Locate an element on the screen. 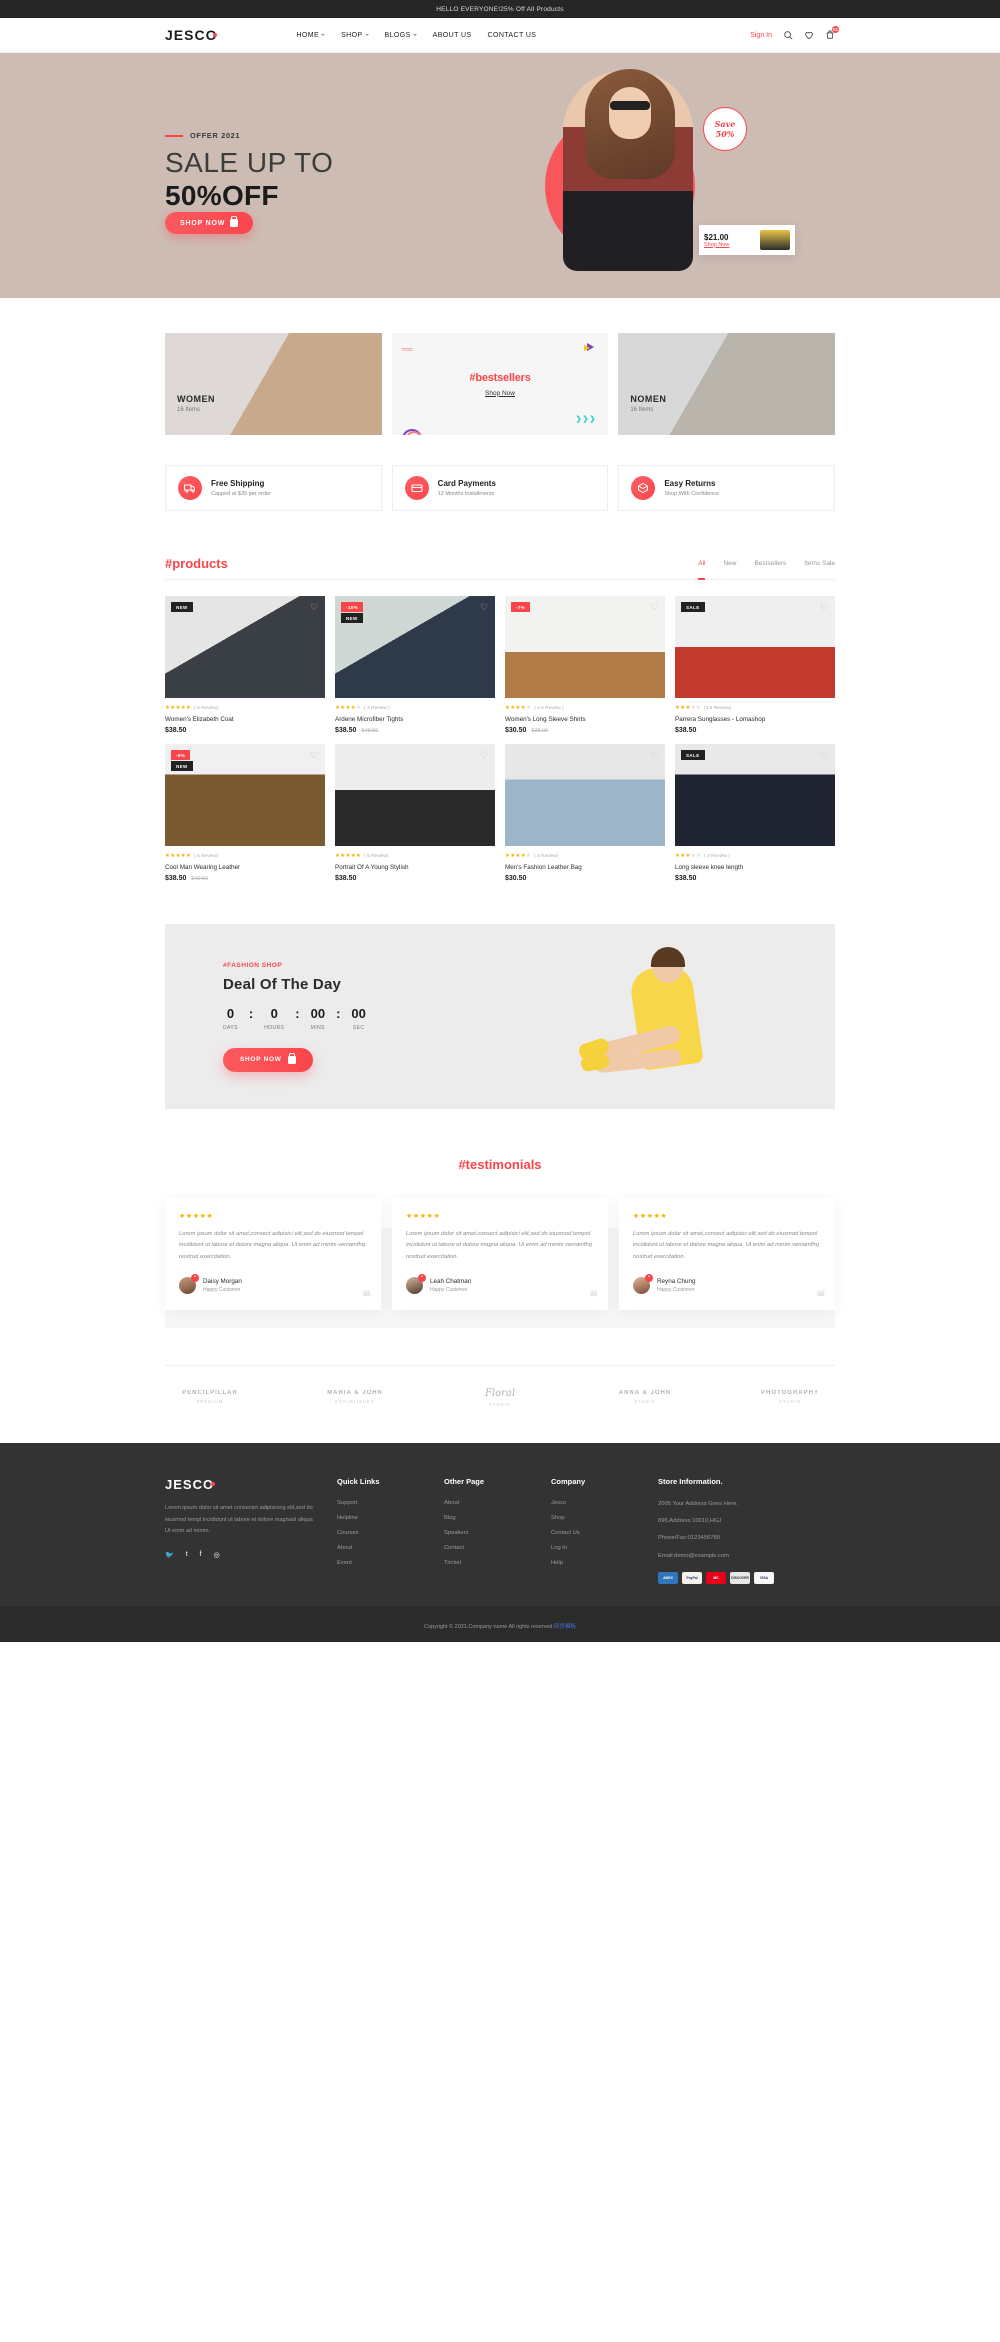 Image resolution: width=1000 pixels, height=2342 pixels. footer-link: Help is located at coordinates (593, 1563).